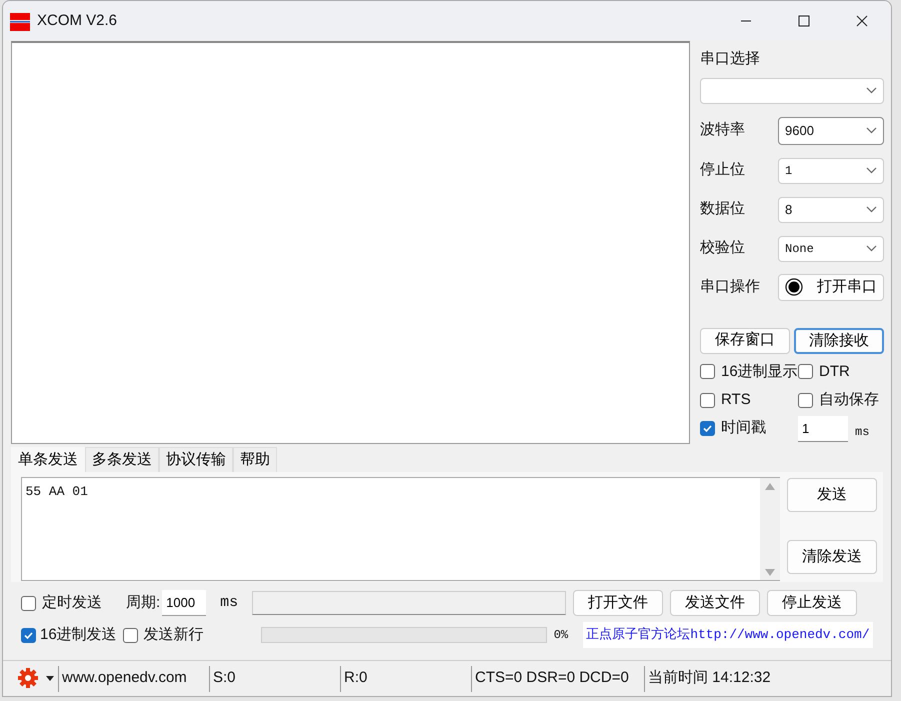  Describe the element at coordinates (730, 286) in the screenshot. I see `field-label: 串口操作` at that location.